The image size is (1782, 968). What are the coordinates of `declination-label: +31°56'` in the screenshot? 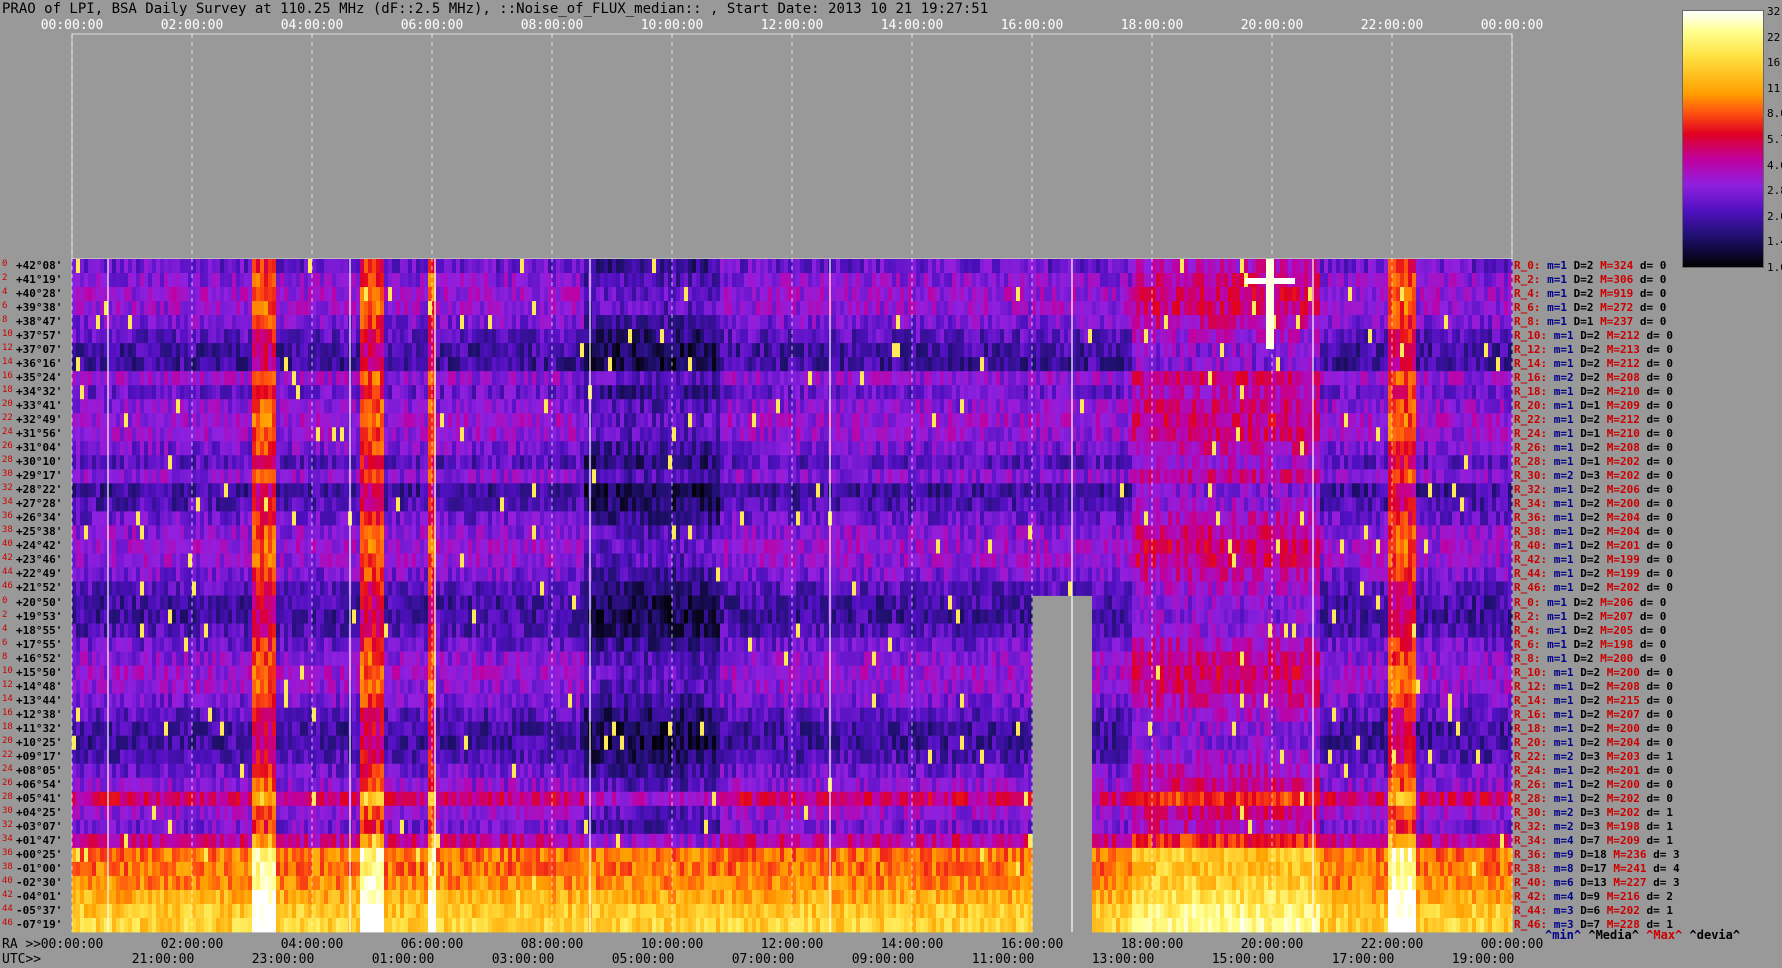 It's located at (39, 434).